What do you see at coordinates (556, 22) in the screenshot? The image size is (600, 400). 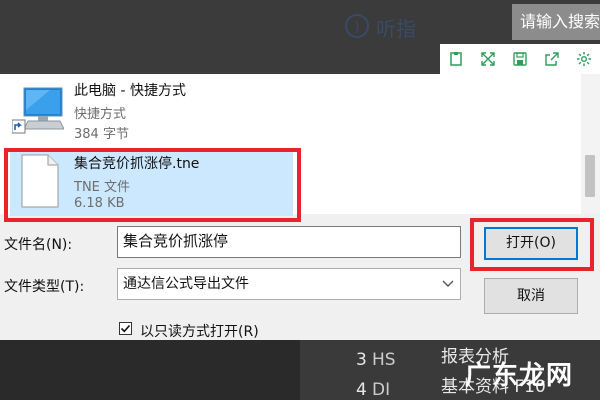 I see `background-search-input: 请输入搜索` at bounding box center [556, 22].